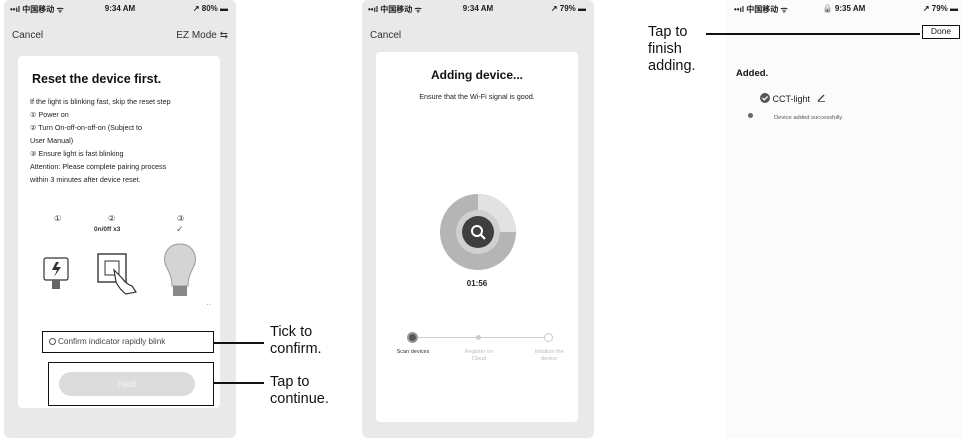 This screenshot has width=962, height=438. Describe the element at coordinates (49, 114) in the screenshot. I see `instruction-line: ① Power on` at that location.